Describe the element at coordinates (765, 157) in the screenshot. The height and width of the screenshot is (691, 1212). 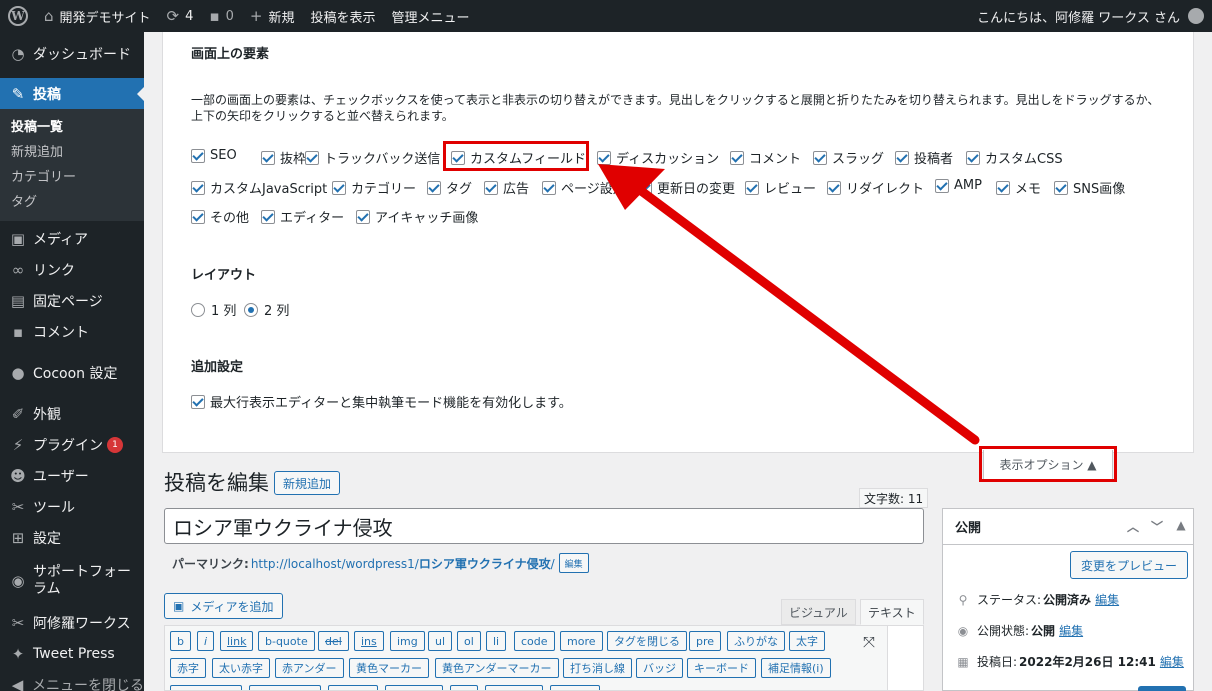
I see `checkbox-comments: コメント` at that location.